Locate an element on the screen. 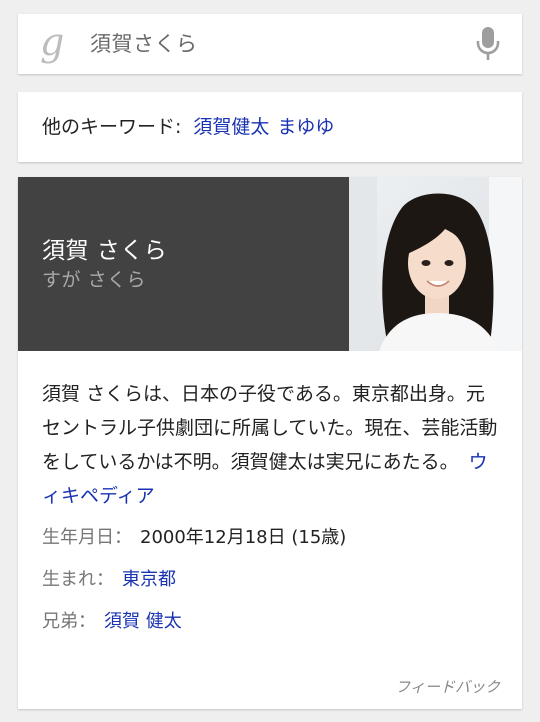 The height and width of the screenshot is (722, 540). related-keywords-card: 他のキーワード: 須賀健太 まゆゆ is located at coordinates (270, 127).